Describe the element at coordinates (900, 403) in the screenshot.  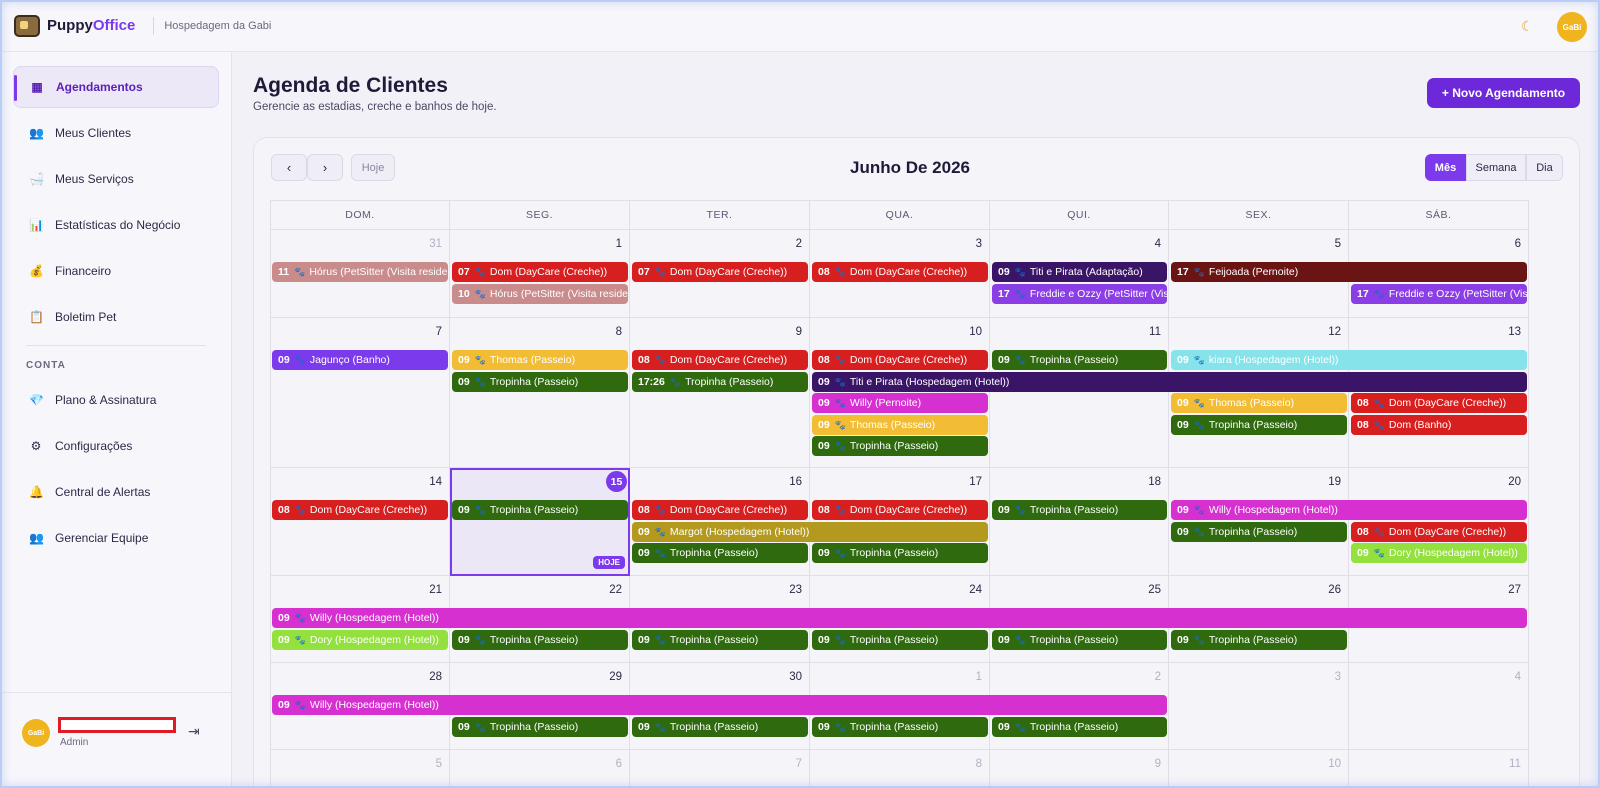
I see `calendar-event: 09 🐾 Willy (Pernoite)` at that location.